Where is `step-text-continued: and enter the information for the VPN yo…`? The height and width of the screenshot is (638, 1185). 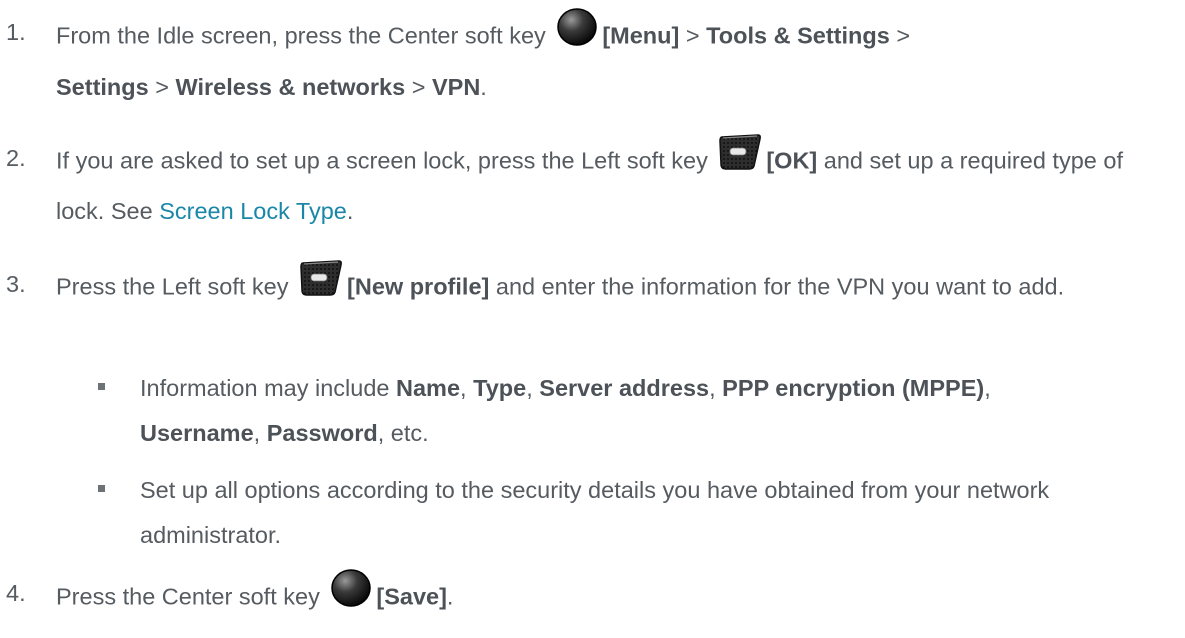
step-text-continued: and enter the information for the VPN yo… is located at coordinates (777, 286).